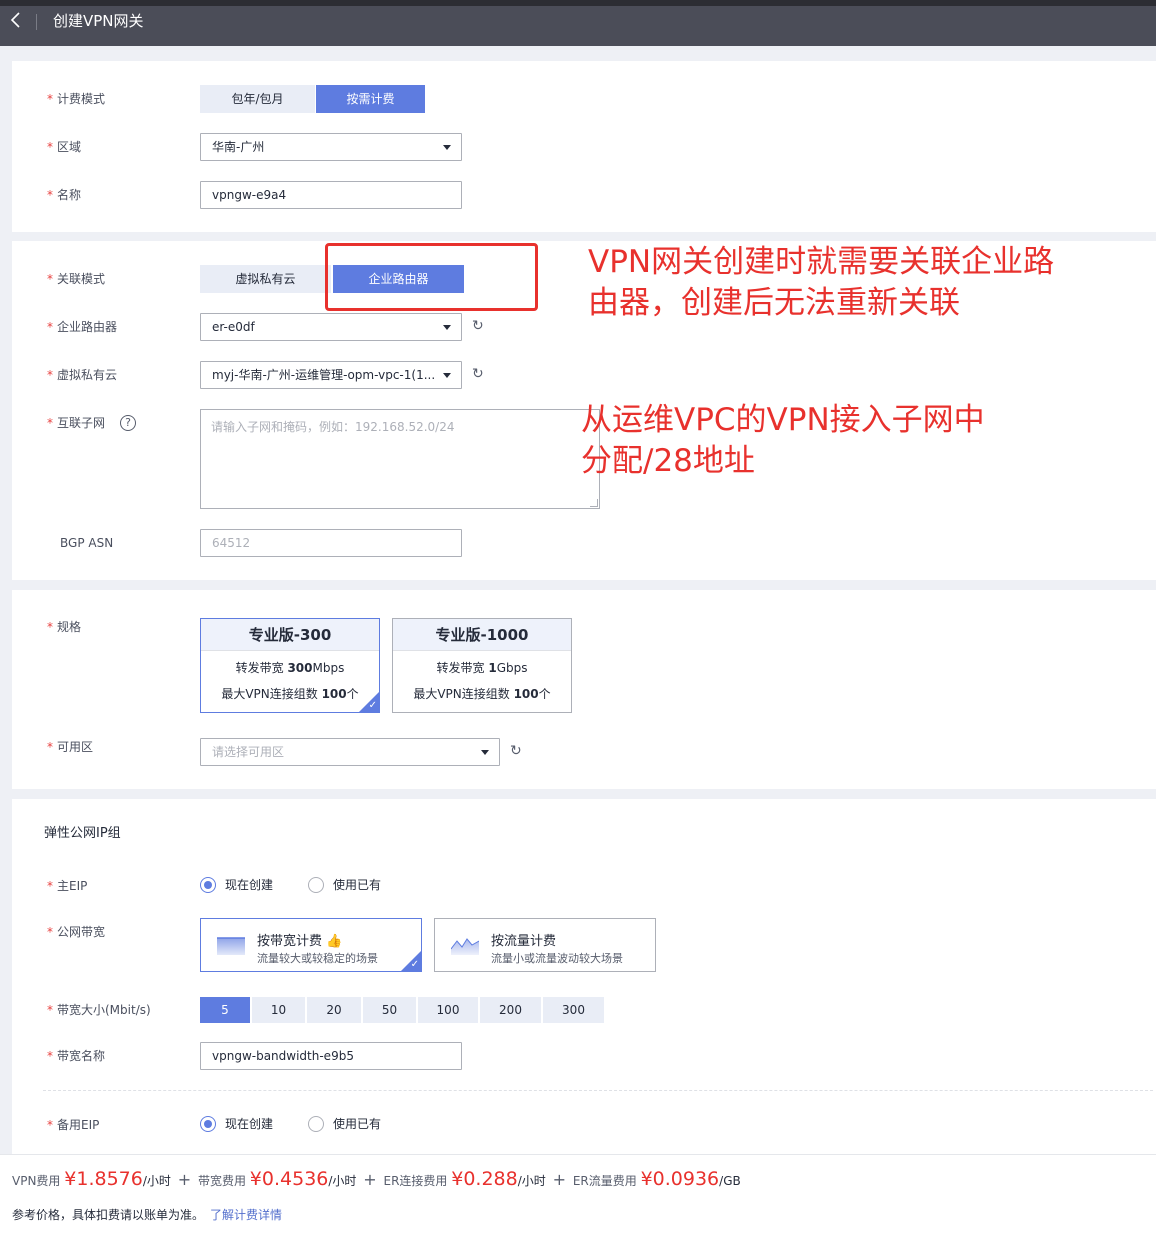  What do you see at coordinates (249, 885) in the screenshot?
I see `primary-eip-create-label: 现在创建` at bounding box center [249, 885].